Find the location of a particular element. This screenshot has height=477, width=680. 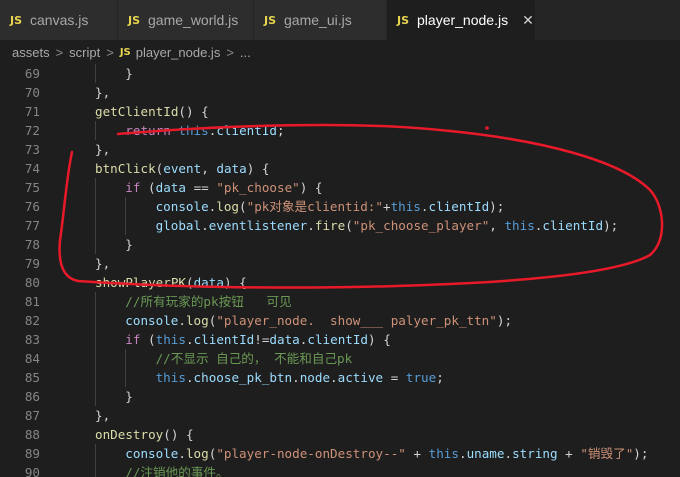

code-line: 72 return this.clientId; is located at coordinates (340, 130).